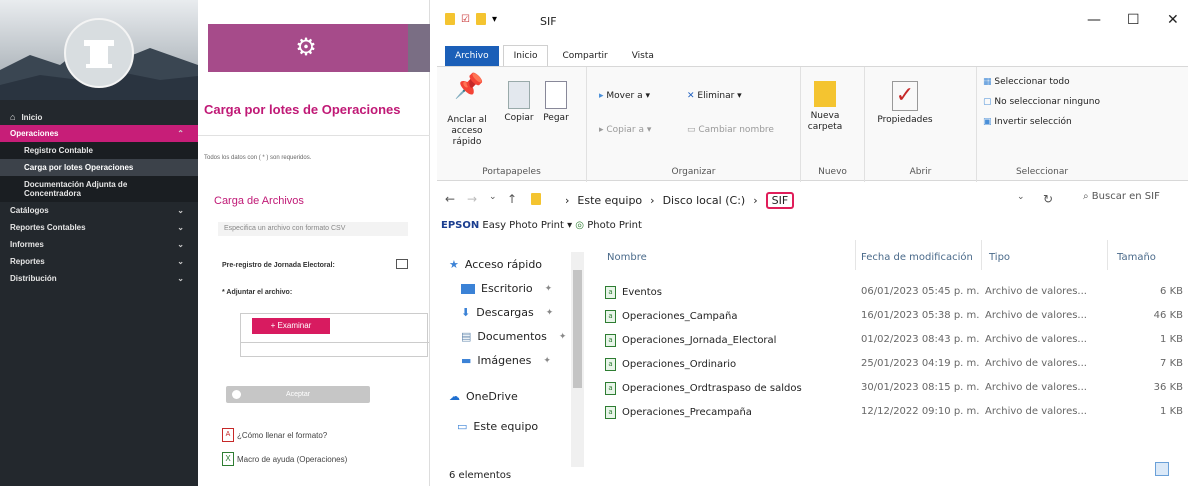 The image size is (1188, 486). What do you see at coordinates (704, 200) in the screenshot?
I see `breadcrumb-disco-local: Disco local (C:)` at bounding box center [704, 200].